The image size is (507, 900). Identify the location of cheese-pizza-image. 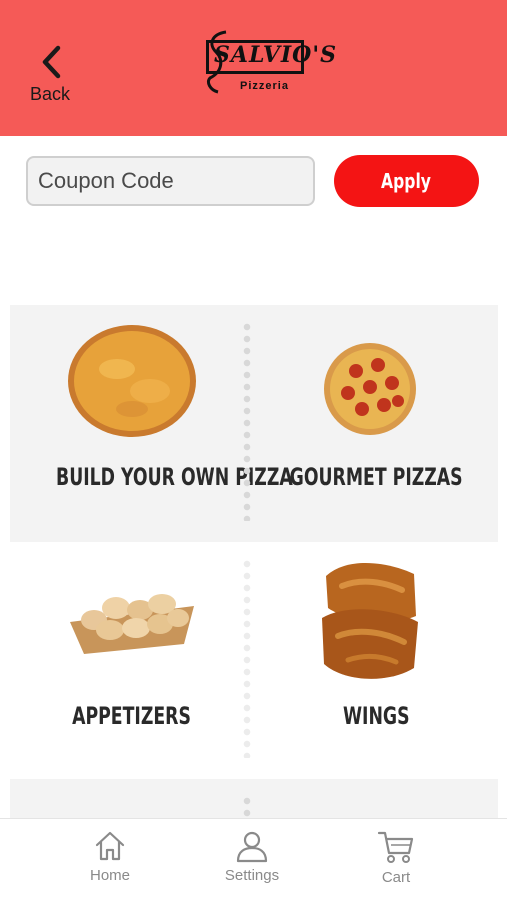
(132, 381).